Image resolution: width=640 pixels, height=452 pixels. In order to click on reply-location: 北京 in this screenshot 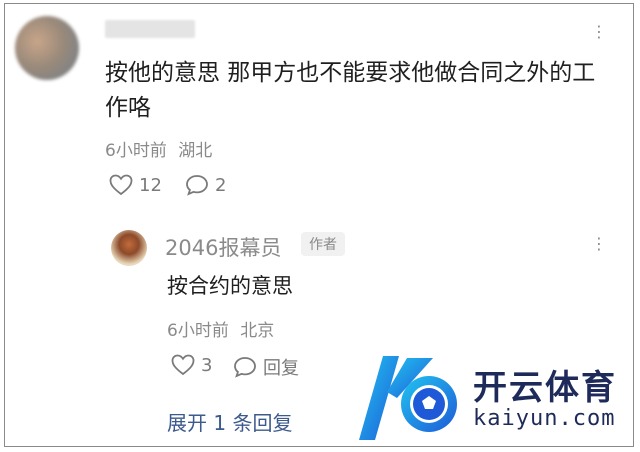, I will do `click(257, 331)`.